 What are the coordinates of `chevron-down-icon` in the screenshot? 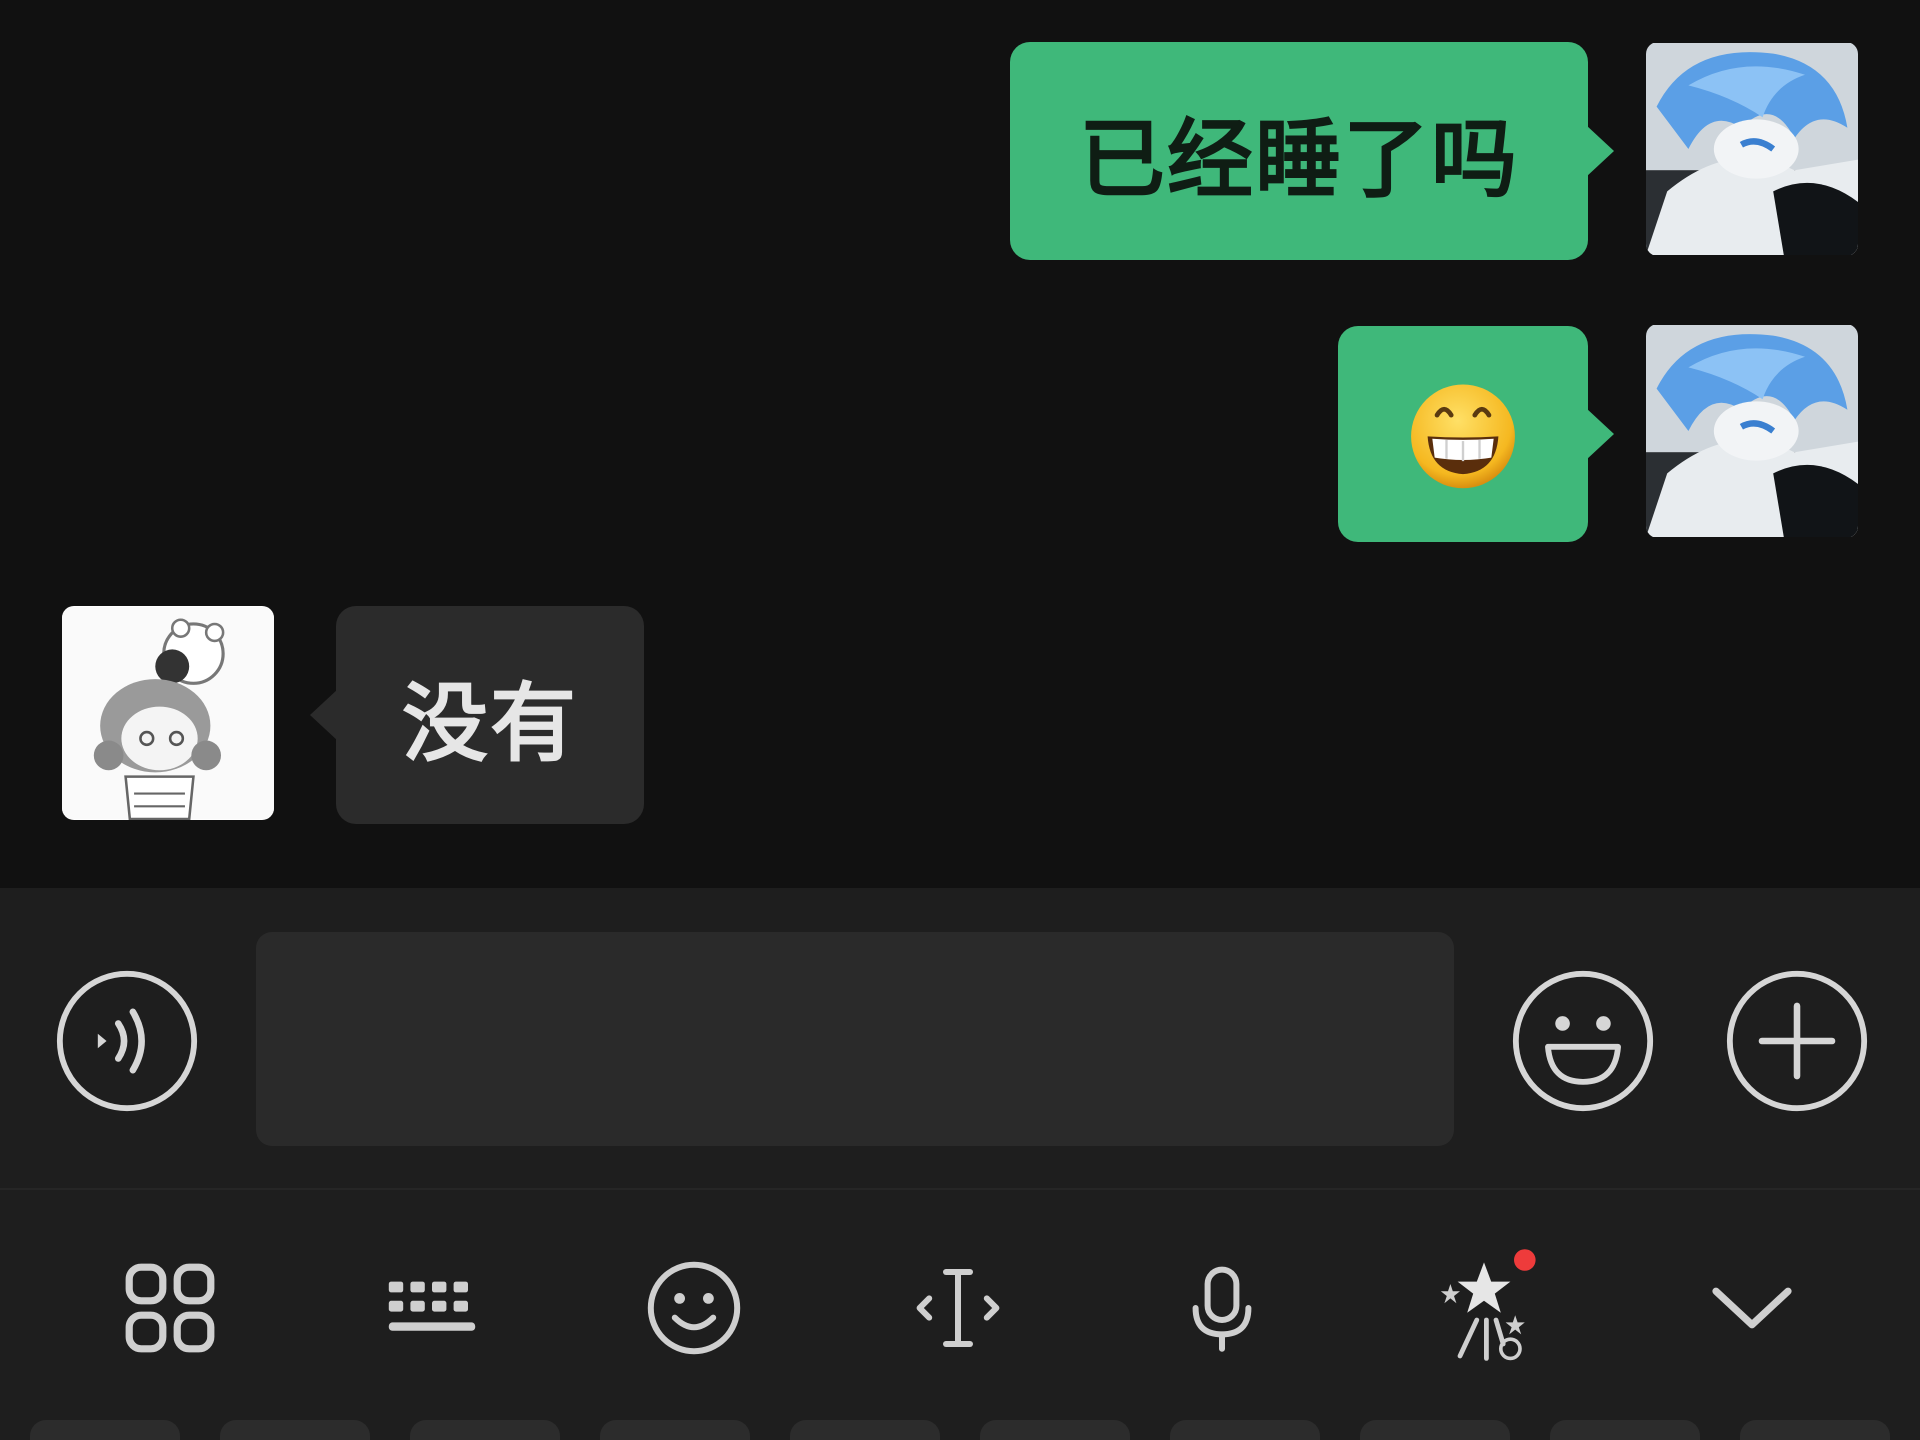 It's located at (1752, 1308).